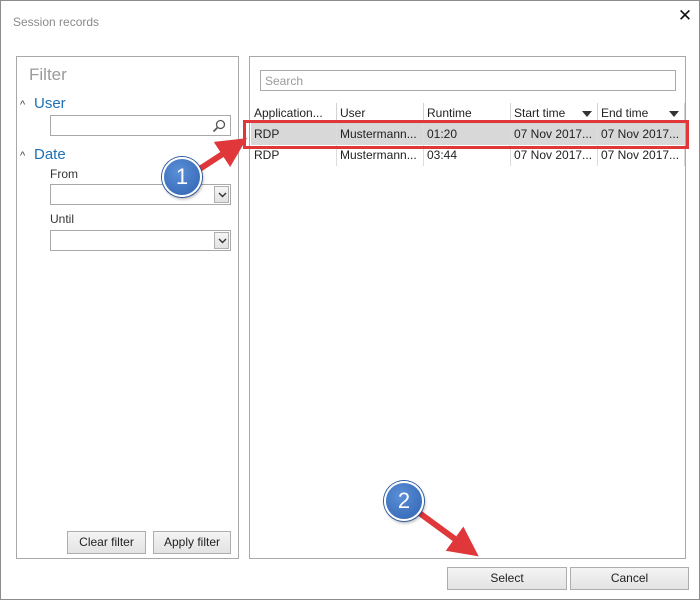 This screenshot has width=700, height=600. Describe the element at coordinates (220, 156) in the screenshot. I see `arrow-to-row` at that location.